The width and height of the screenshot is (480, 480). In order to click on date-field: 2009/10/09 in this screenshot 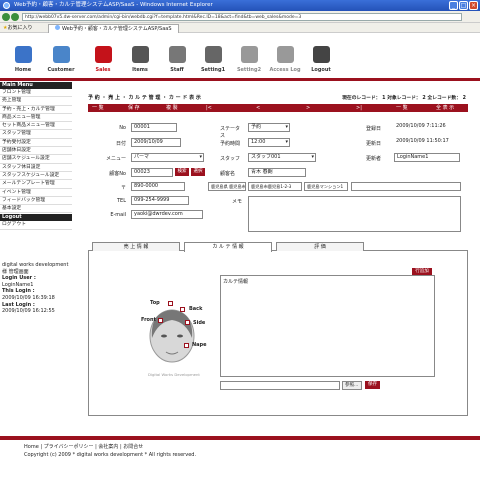, I will do `click(156, 142)`.